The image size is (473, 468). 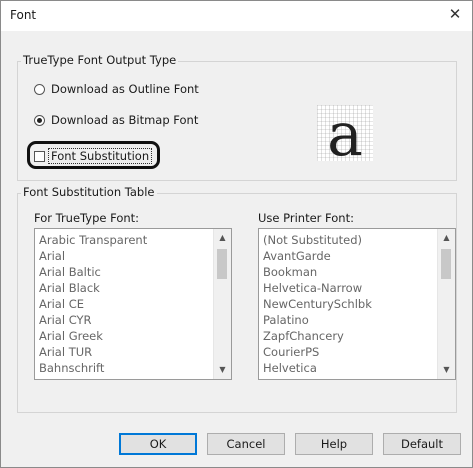 I want to click on printer-scrollbar: ▲ ▼, so click(x=446, y=304).